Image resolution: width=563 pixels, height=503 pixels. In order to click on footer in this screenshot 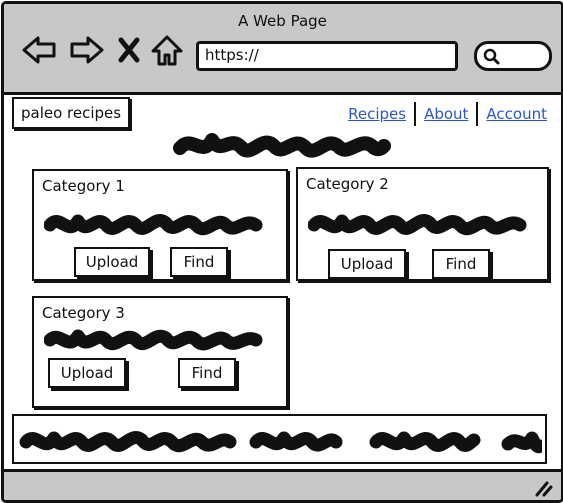, I will do `click(279, 439)`.